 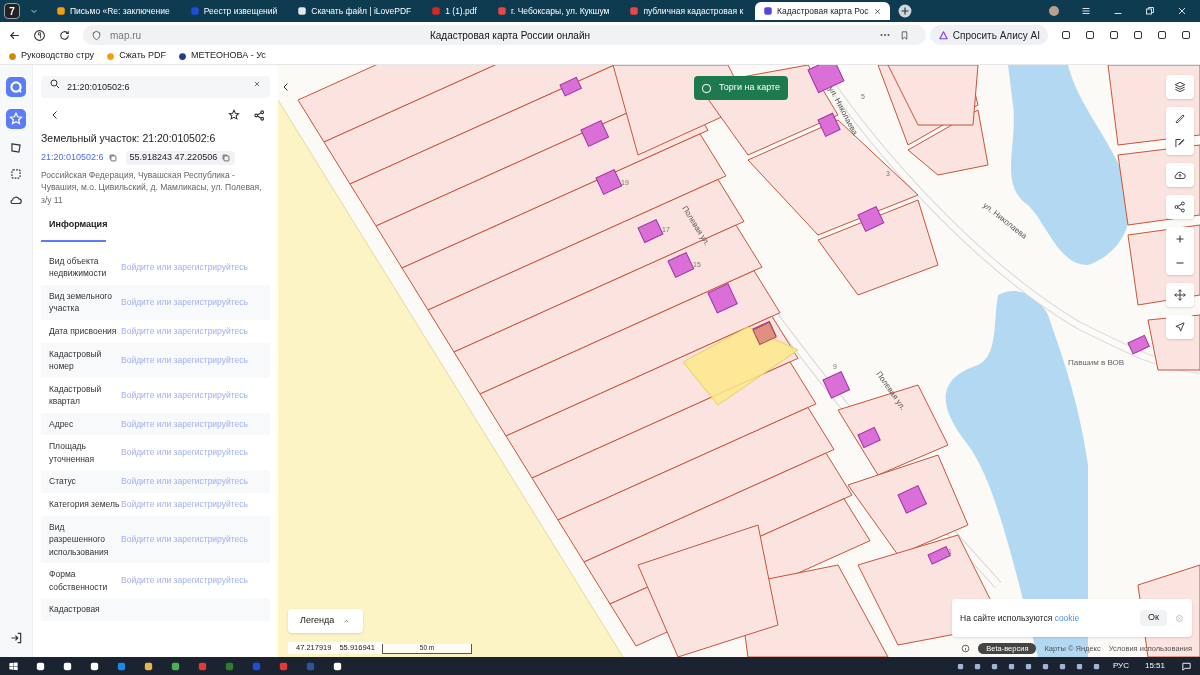 What do you see at coordinates (1120, 666) in the screenshot?
I see `language-indicator: РУС` at bounding box center [1120, 666].